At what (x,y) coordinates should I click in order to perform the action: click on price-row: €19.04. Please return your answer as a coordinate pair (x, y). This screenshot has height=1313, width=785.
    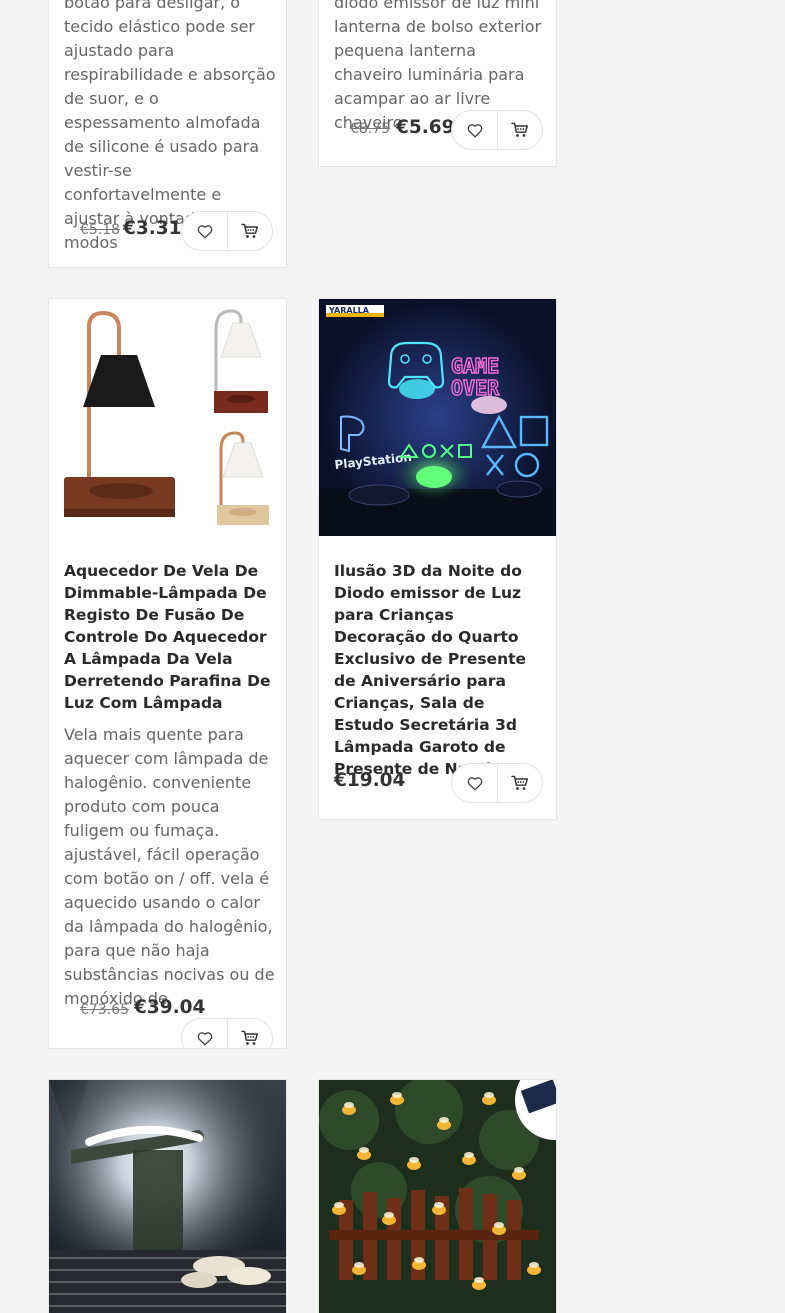
    Looking at the image, I should click on (438, 783).